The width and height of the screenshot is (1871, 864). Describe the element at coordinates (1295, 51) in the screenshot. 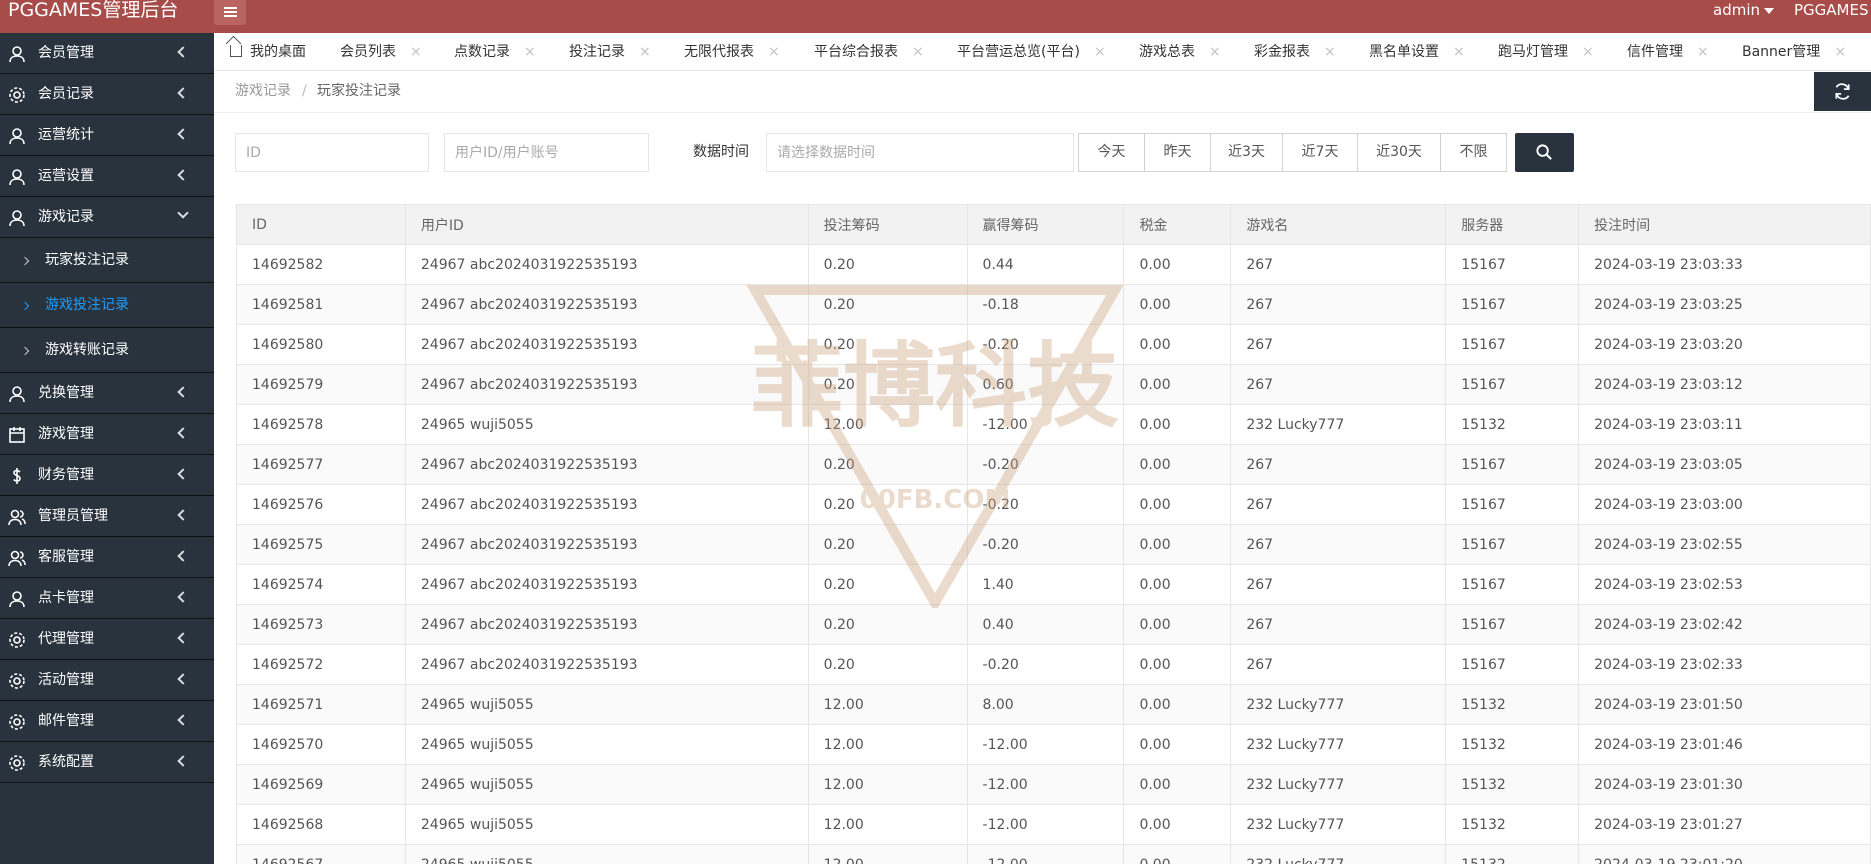

I see `tab-jackpot-report: 彩金报表 ×` at that location.